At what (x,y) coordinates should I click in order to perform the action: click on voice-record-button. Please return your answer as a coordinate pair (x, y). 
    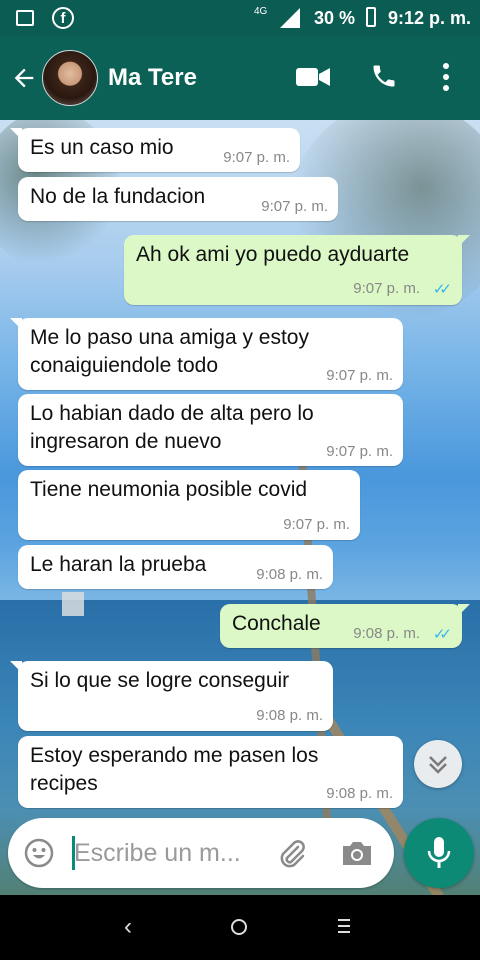
    Looking at the image, I should click on (439, 853).